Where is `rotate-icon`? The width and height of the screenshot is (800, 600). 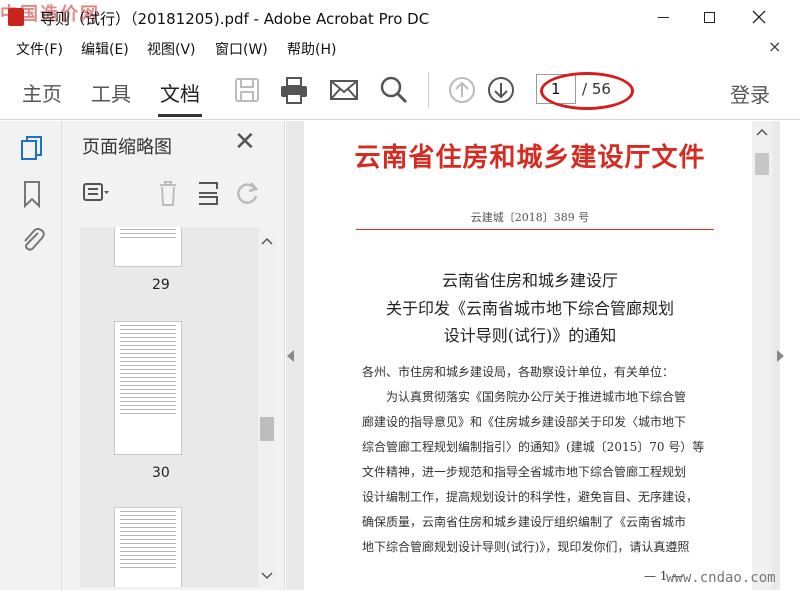
rotate-icon is located at coordinates (248, 193).